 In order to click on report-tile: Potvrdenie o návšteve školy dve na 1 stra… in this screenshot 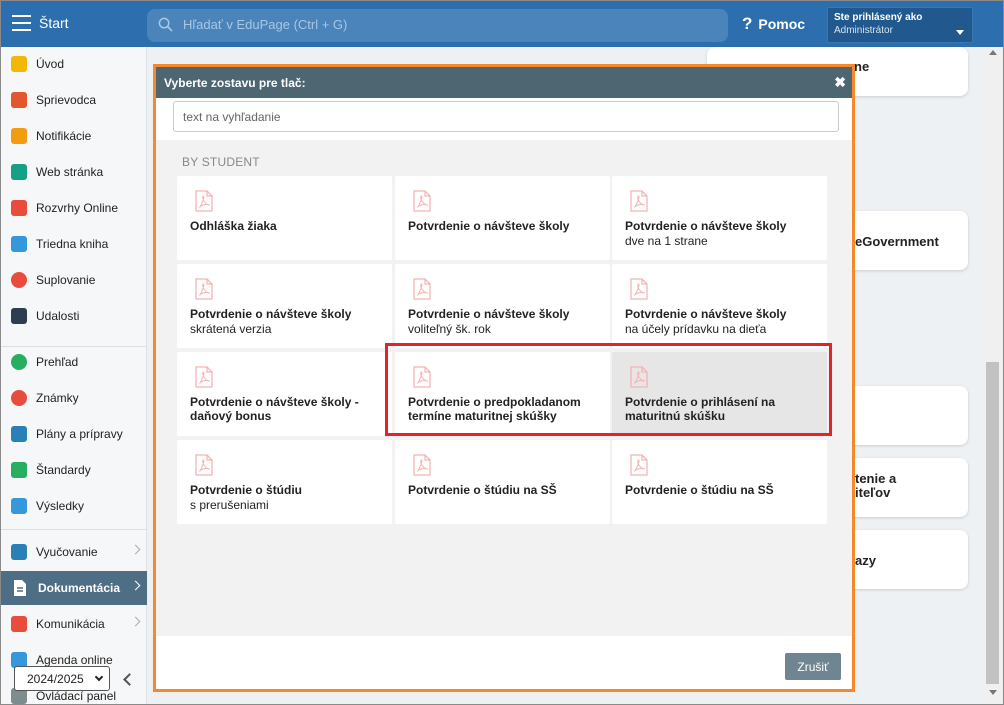, I will do `click(719, 218)`.